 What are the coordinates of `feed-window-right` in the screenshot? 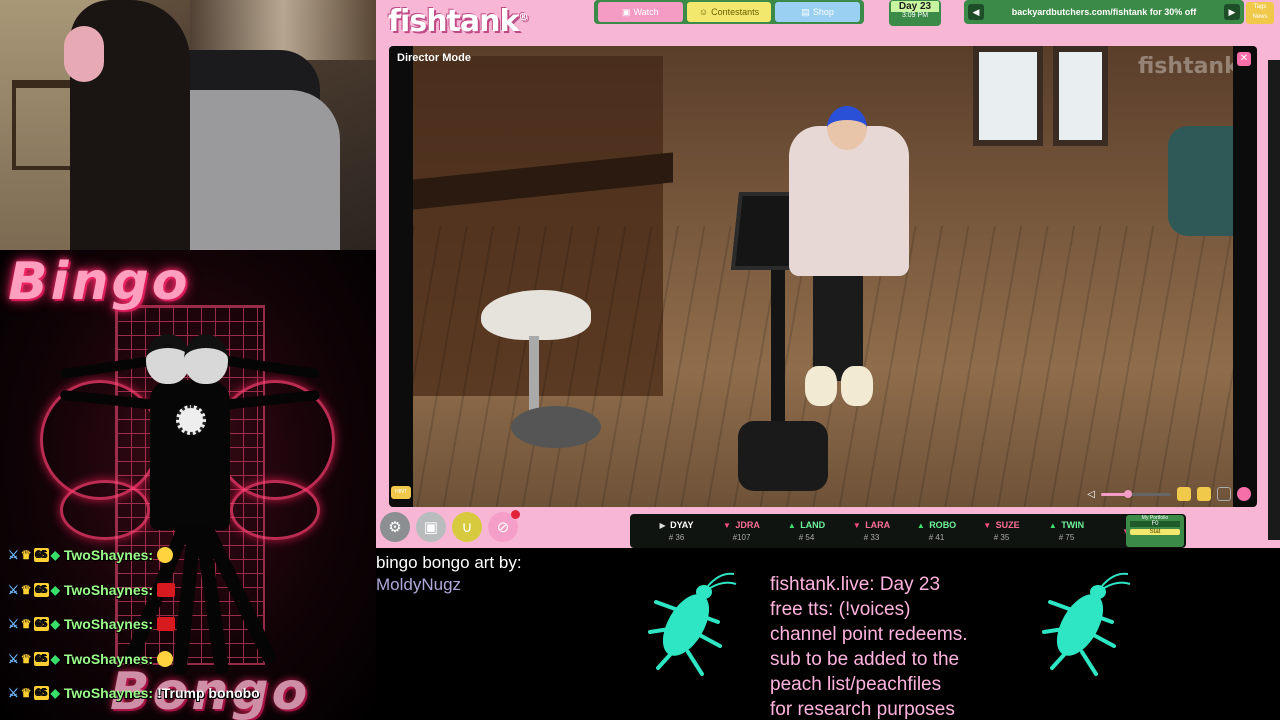 It's located at (1080, 96).